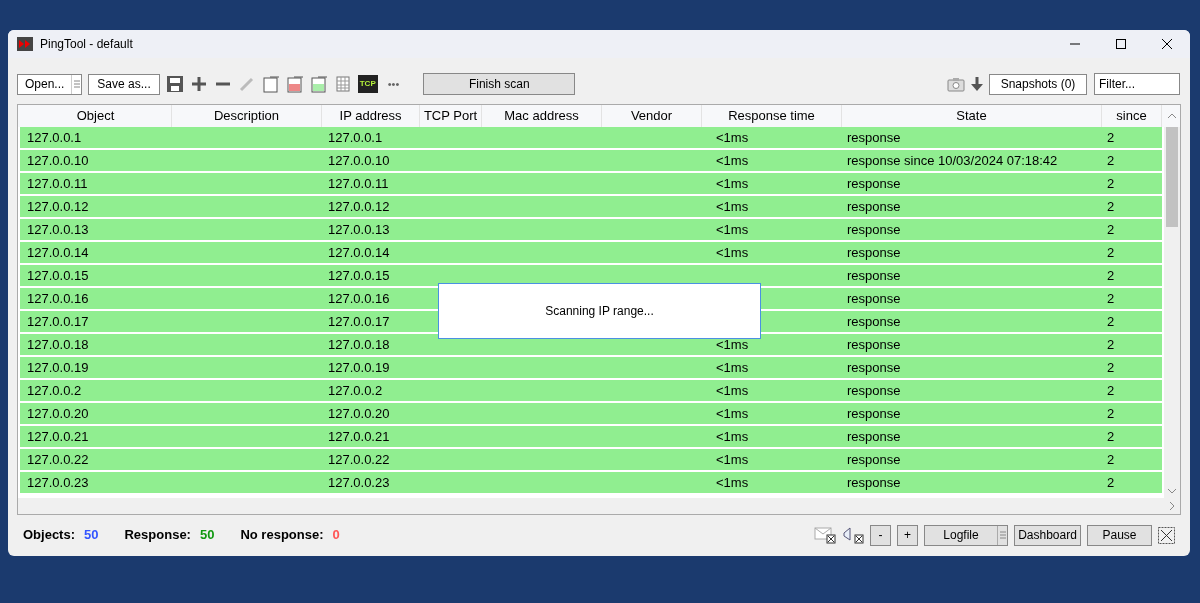 This screenshot has width=1200, height=603. Describe the element at coordinates (956, 84) in the screenshot. I see `camera-icon` at that location.